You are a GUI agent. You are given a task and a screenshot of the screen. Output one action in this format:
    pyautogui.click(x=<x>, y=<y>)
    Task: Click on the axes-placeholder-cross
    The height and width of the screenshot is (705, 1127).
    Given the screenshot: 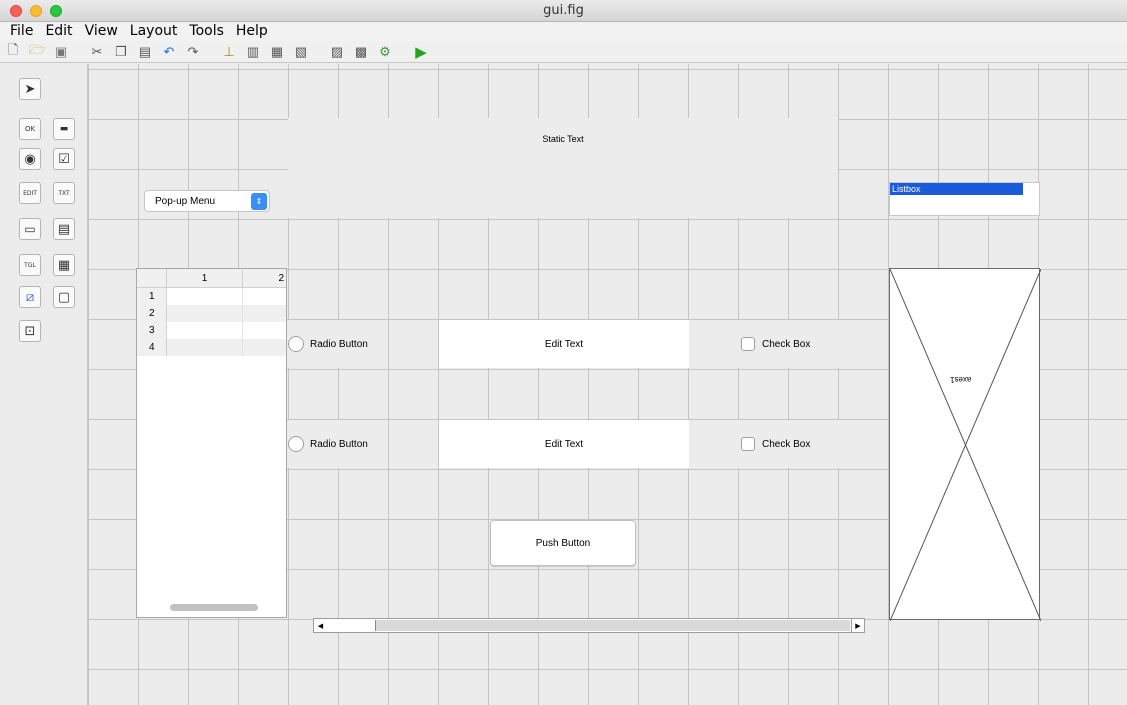 What is the action you would take?
    pyautogui.click(x=965, y=445)
    